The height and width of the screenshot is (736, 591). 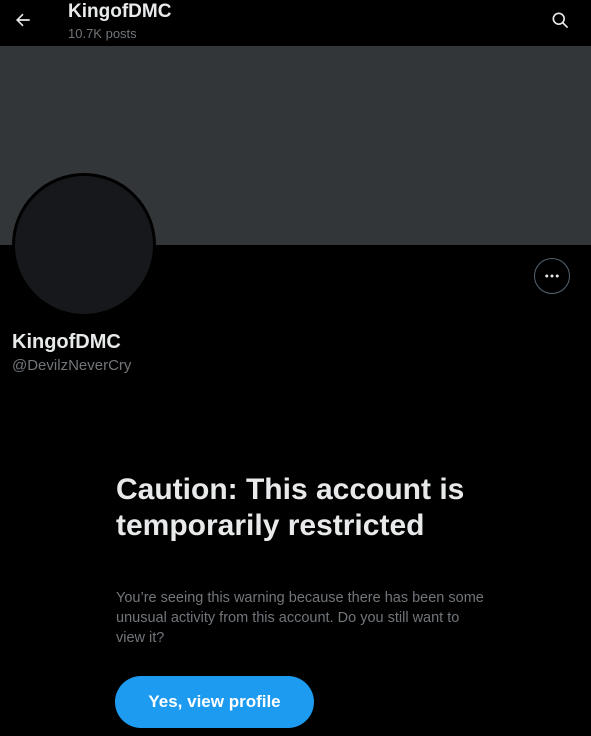 I want to click on more-options-button, so click(x=552, y=276).